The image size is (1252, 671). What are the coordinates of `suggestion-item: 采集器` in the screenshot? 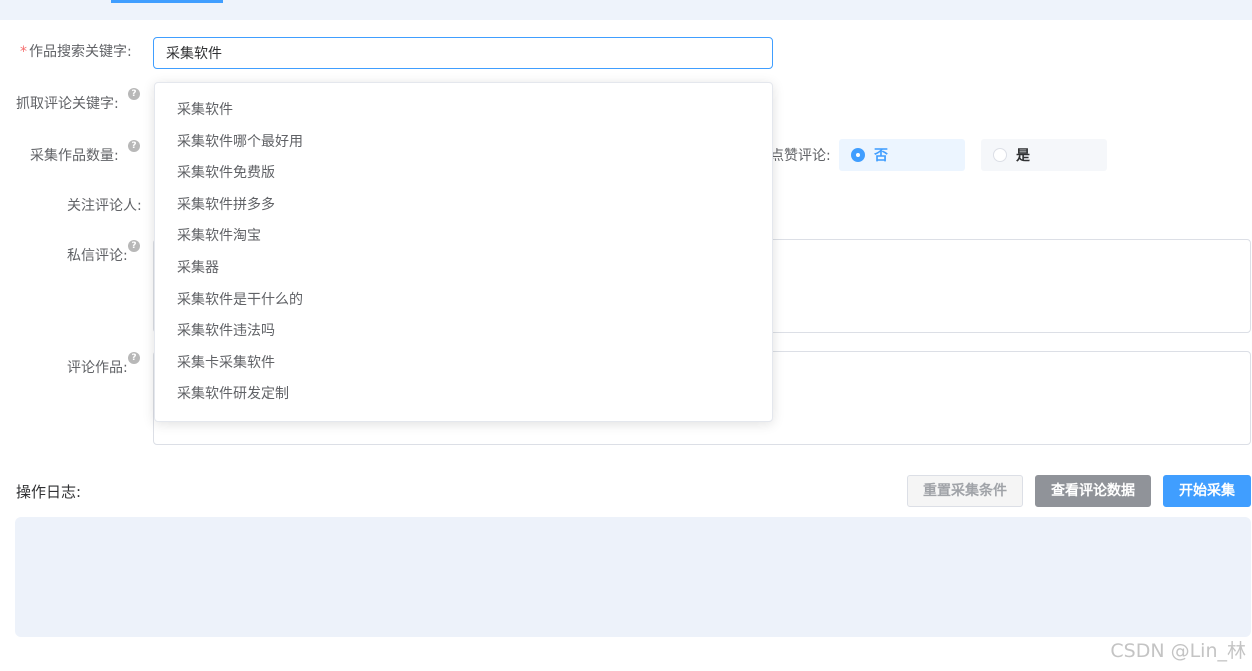 It's located at (463, 269).